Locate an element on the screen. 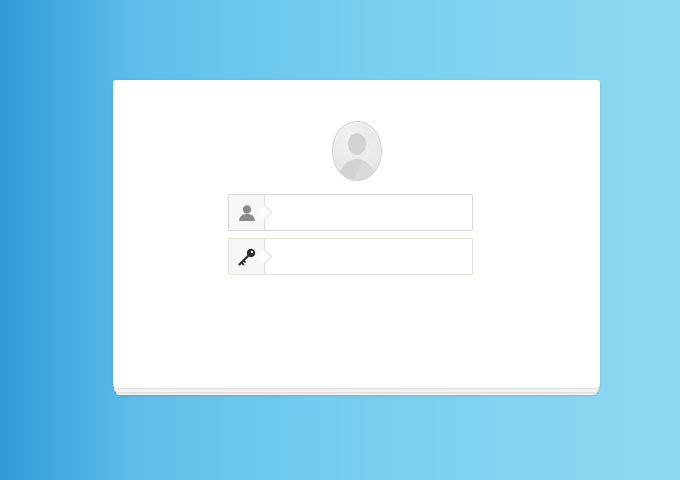  password-field is located at coordinates (350, 256).